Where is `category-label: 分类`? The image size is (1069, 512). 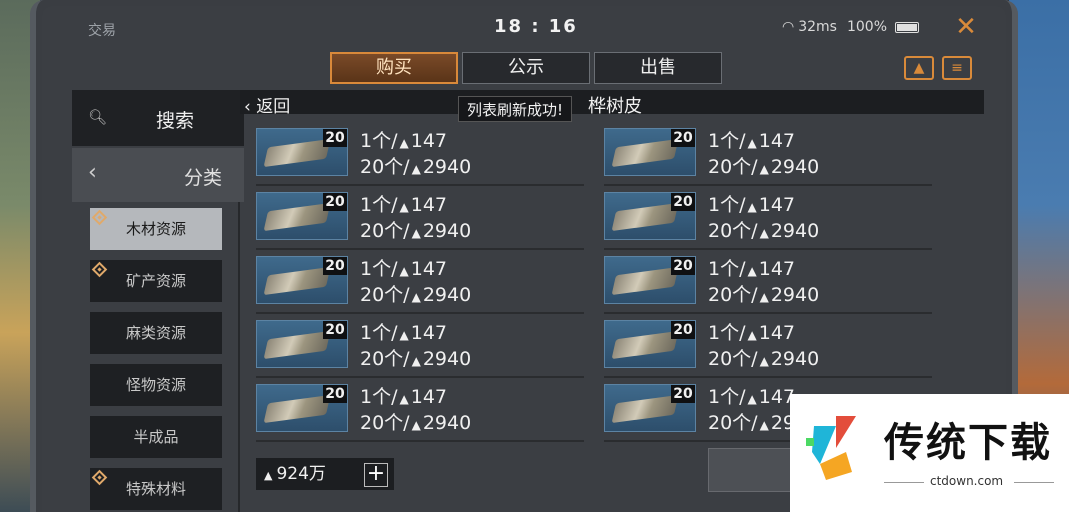 category-label: 分类 is located at coordinates (203, 178).